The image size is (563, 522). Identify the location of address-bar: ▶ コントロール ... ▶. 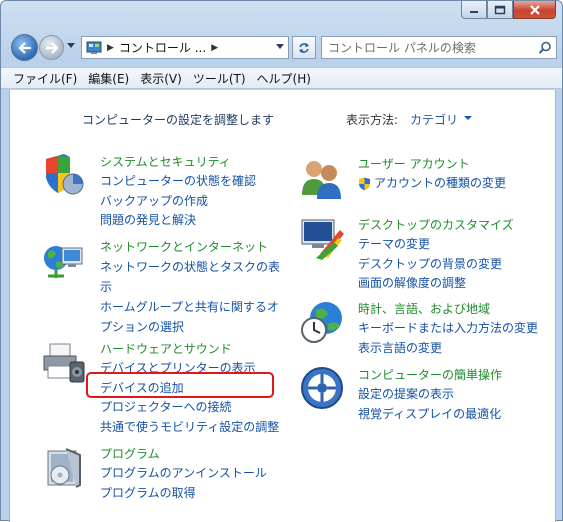
(185, 47).